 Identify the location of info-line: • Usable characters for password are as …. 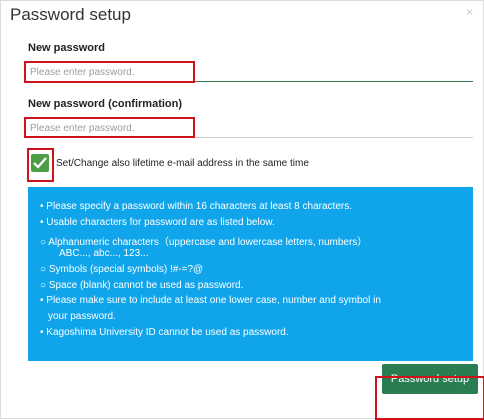
(157, 222).